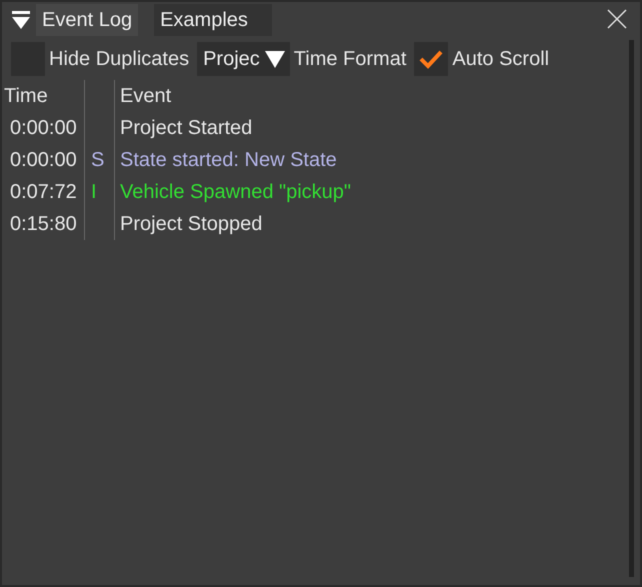 The image size is (642, 587). What do you see at coordinates (501, 59) in the screenshot?
I see `checkbox-label: Auto Scroll` at bounding box center [501, 59].